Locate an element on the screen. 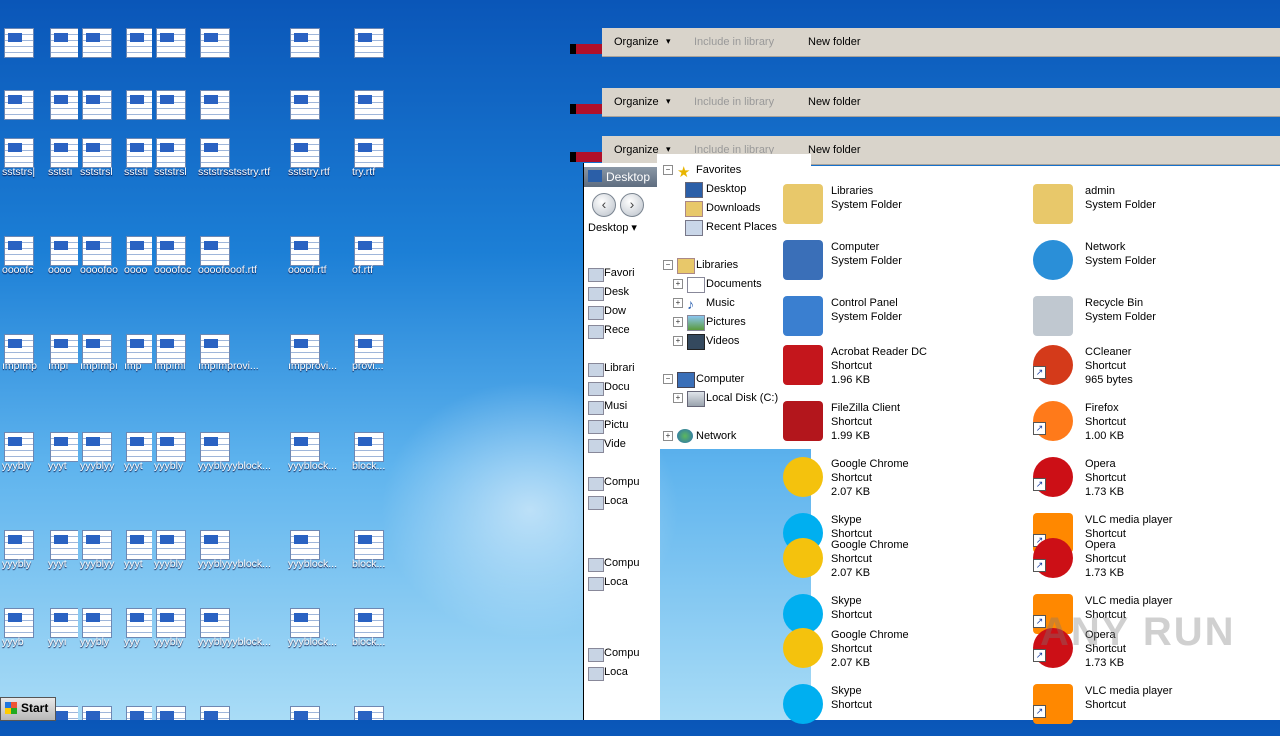 The image size is (1280, 736). file-item: Skype Shortcut is located at coordinates (907, 710).